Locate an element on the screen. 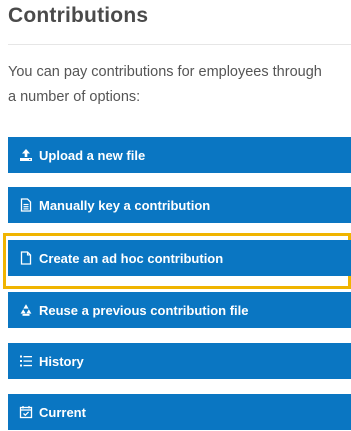 The width and height of the screenshot is (351, 431). reuse-previous-contribution-file-label: Reuse a previous contribution file is located at coordinates (144, 310).